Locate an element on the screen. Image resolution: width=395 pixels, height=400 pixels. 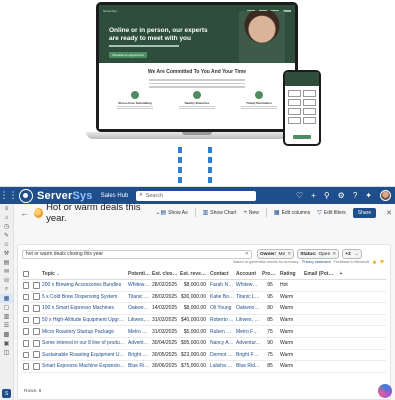
report-icon: ▥ is located at coordinates (6, 316).